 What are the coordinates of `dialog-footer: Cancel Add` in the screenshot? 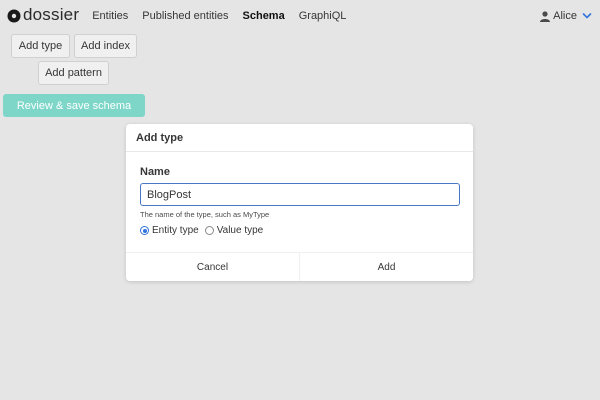 It's located at (299, 266).